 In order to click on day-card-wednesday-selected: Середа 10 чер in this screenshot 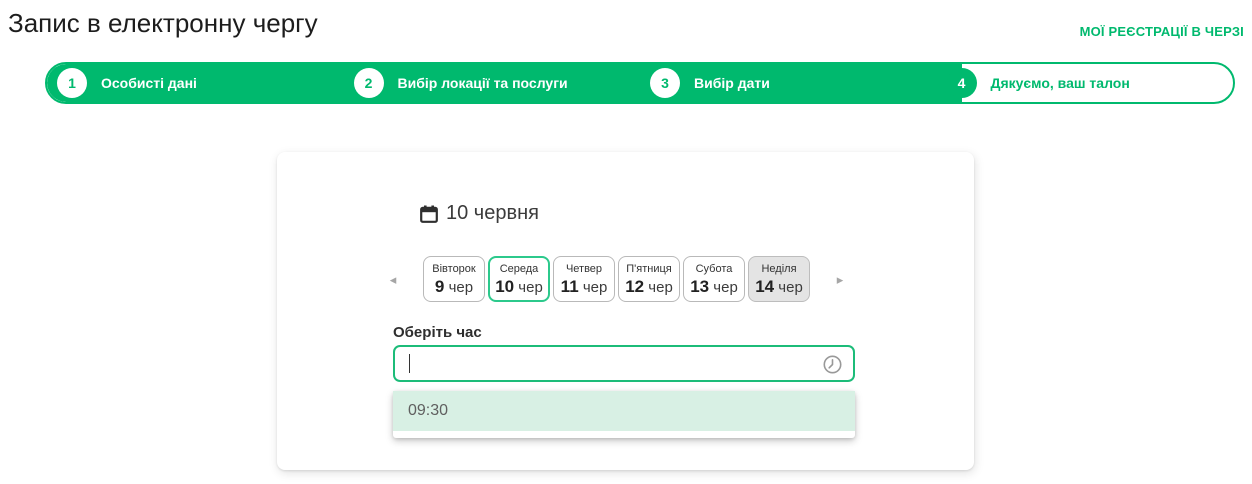, I will do `click(519, 279)`.